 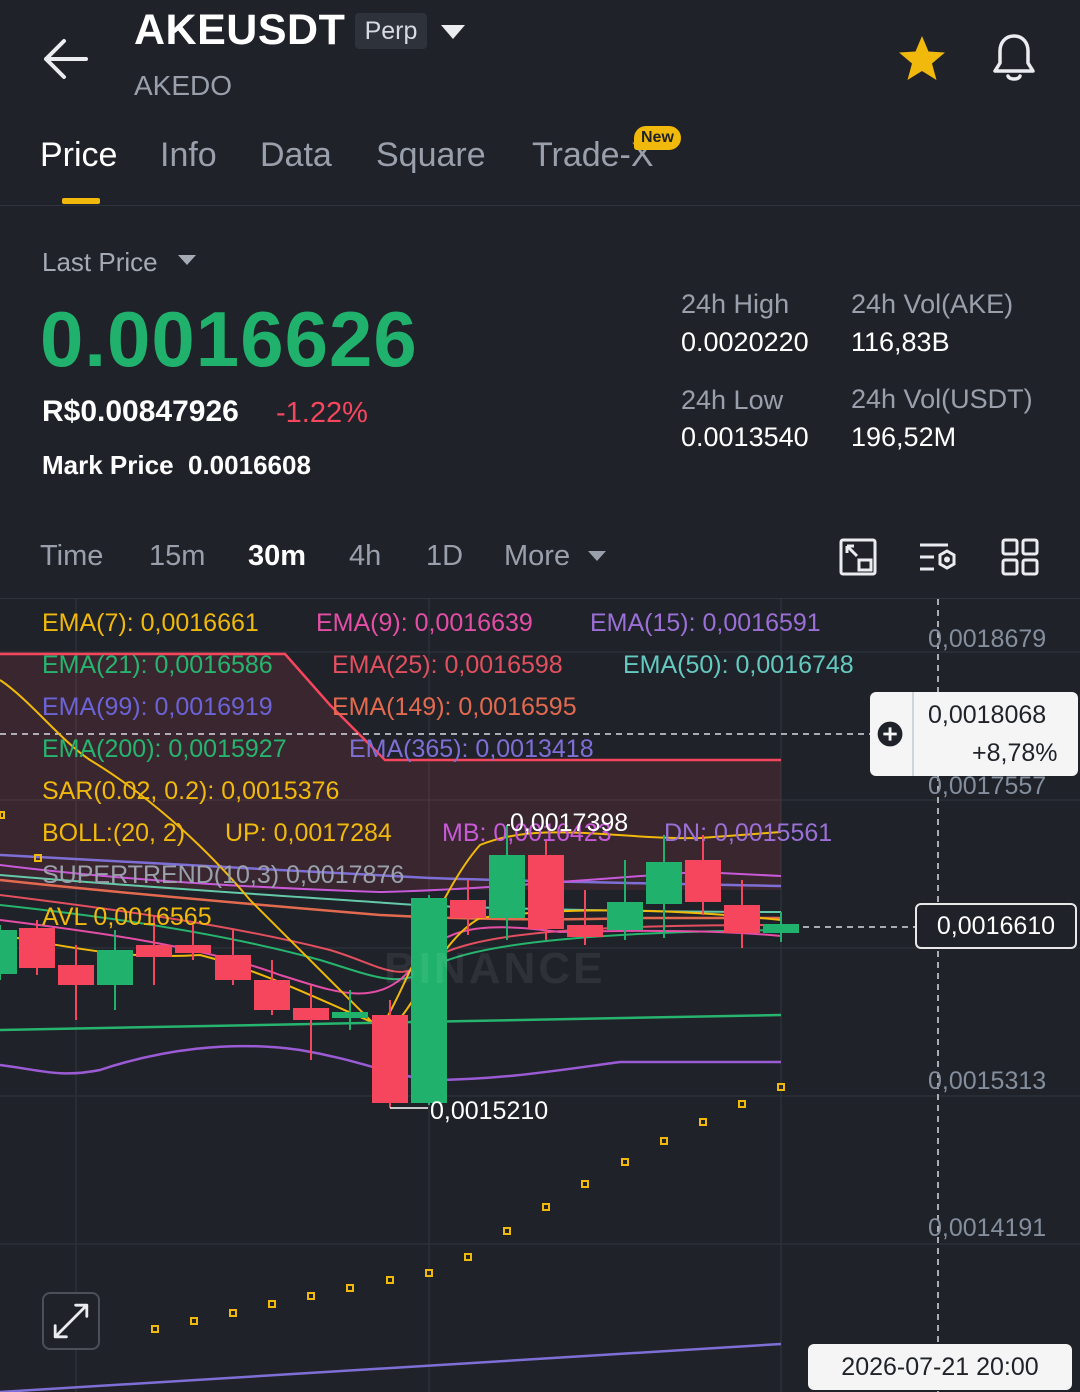 I want to click on interval-more: More, so click(x=537, y=556).